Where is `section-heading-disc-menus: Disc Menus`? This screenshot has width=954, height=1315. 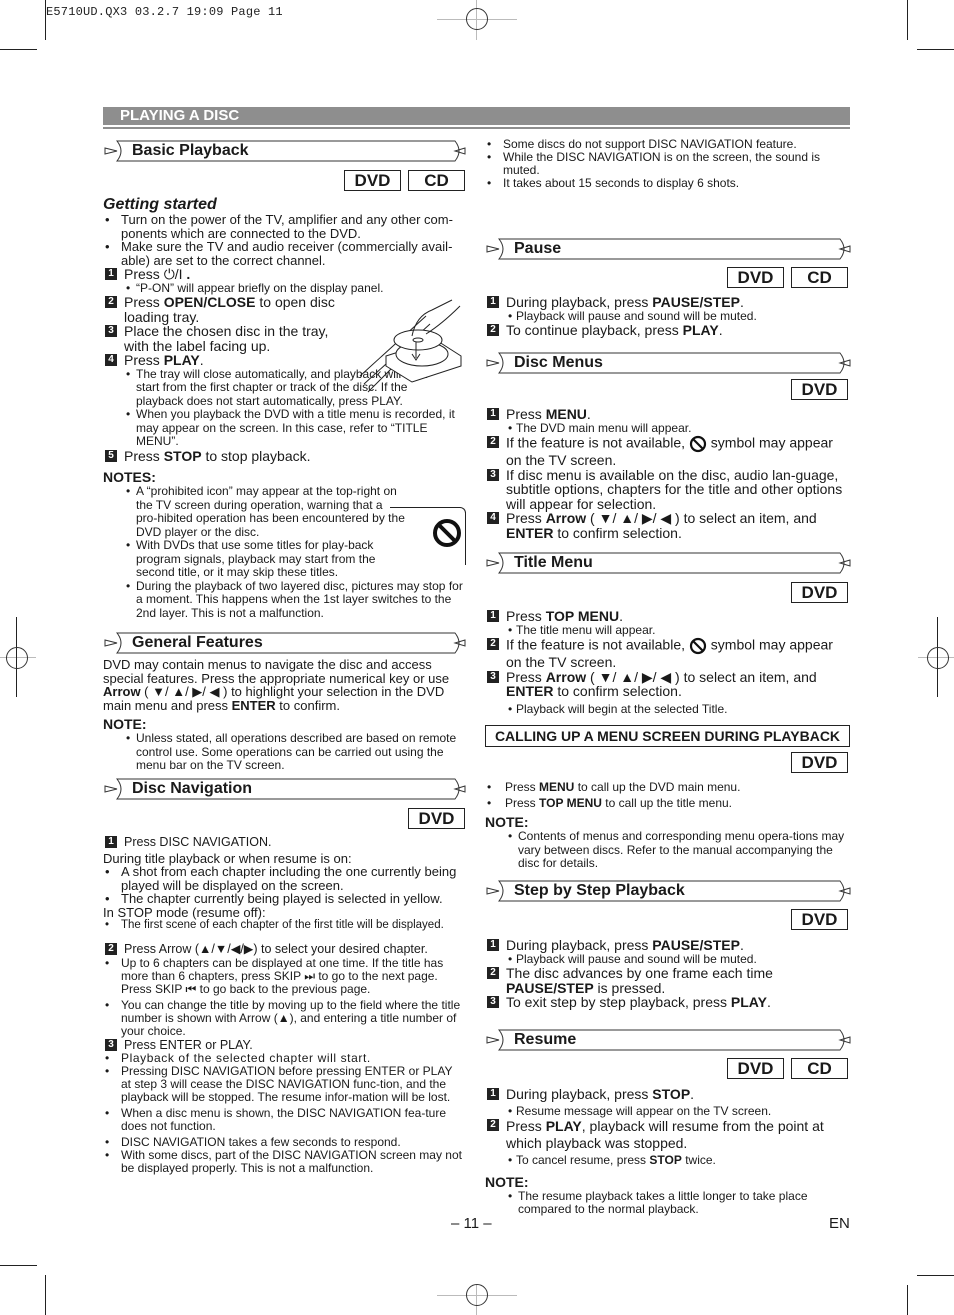
section-heading-disc-menus: Disc Menus is located at coordinates (668, 363).